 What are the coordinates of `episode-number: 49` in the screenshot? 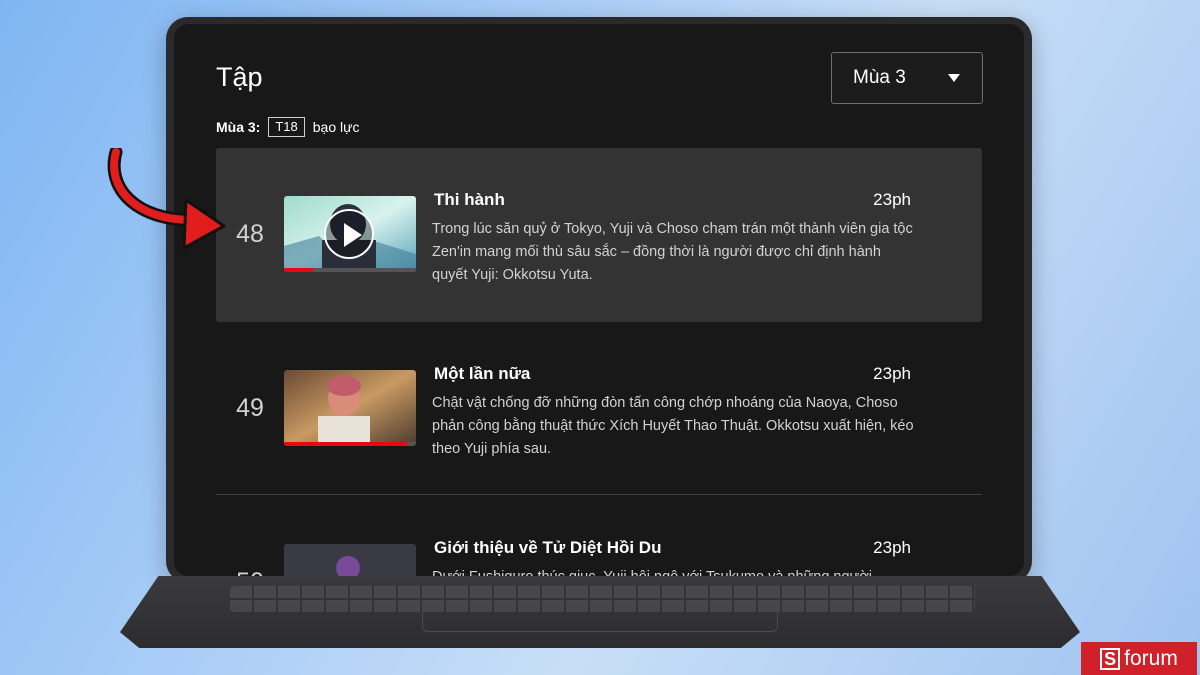 It's located at (250, 408).